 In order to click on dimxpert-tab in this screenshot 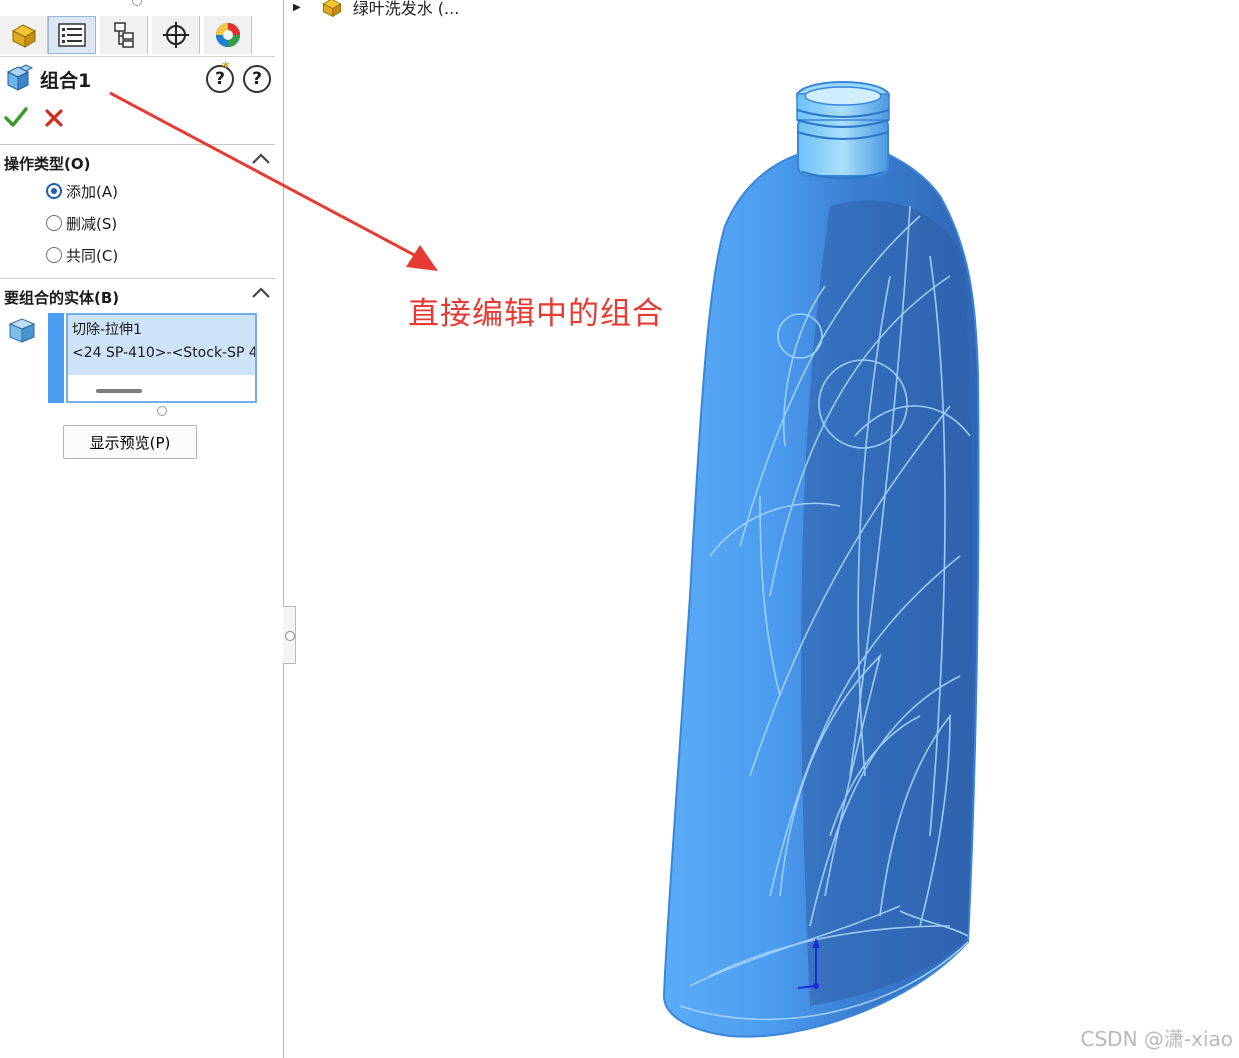, I will do `click(176, 35)`.